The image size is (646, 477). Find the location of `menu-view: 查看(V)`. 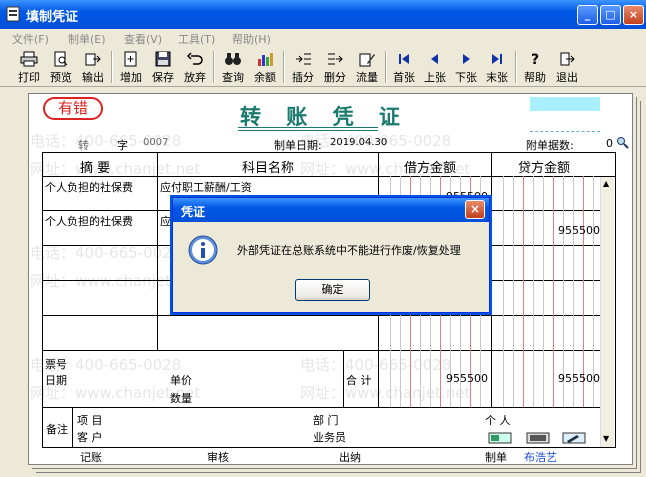

menu-view: 查看(V) is located at coordinates (143, 39).